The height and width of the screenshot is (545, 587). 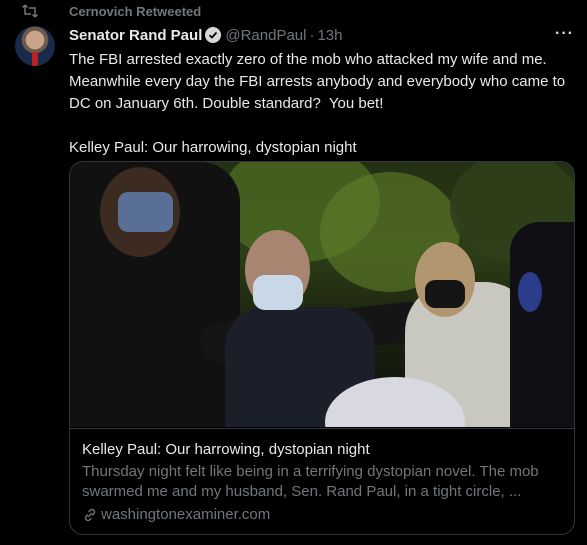 What do you see at coordinates (35, 46) in the screenshot?
I see `avatar` at bounding box center [35, 46].